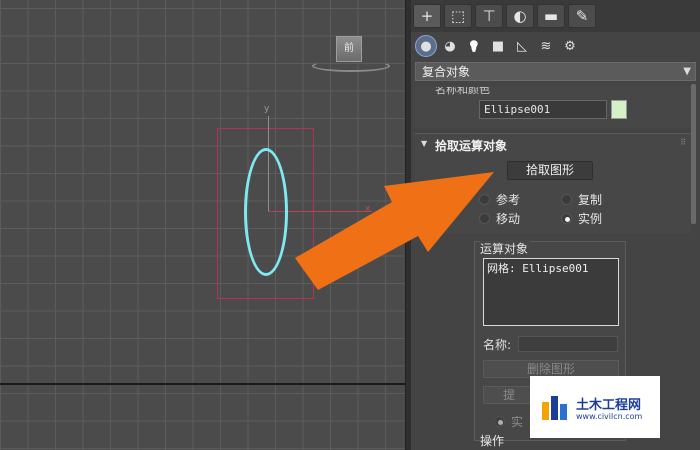  I want to click on cameras-button: ■, so click(498, 46).